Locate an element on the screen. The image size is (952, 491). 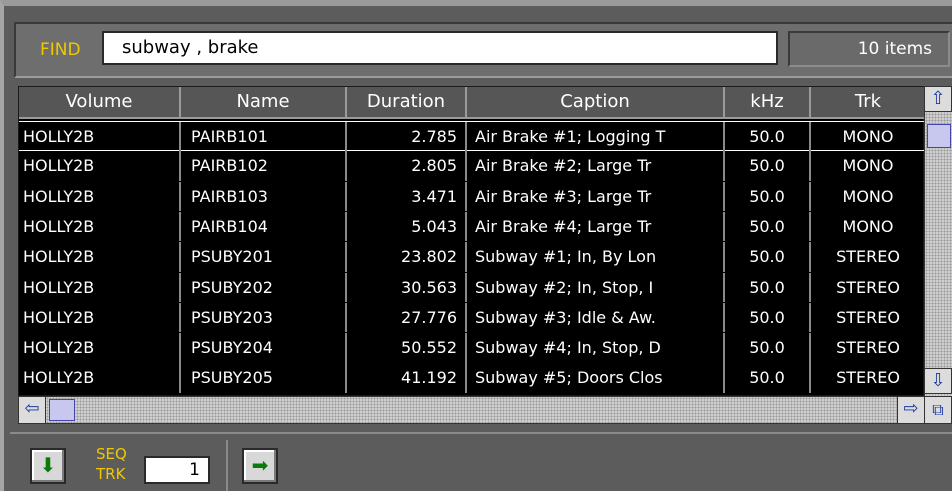
cell-caption: Subway #2; In, Stop, I is located at coordinates (596, 287).